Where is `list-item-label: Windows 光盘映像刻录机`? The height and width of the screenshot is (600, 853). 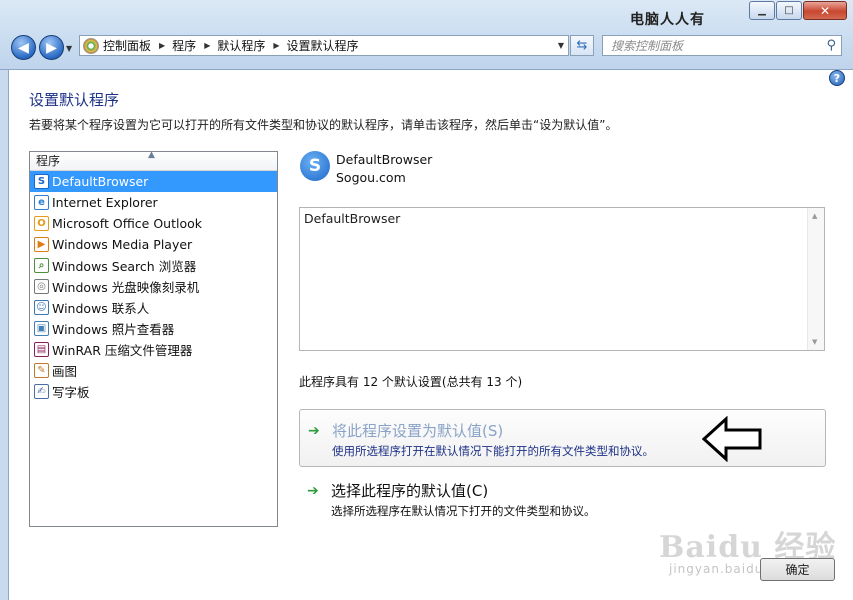 list-item-label: Windows 光盘映像刻录机 is located at coordinates (126, 287).